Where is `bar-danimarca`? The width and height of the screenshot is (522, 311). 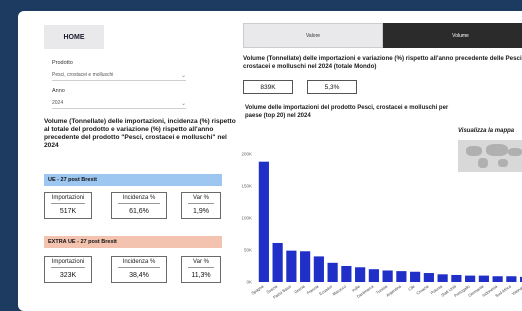
bar-danimarca is located at coordinates (373, 275).